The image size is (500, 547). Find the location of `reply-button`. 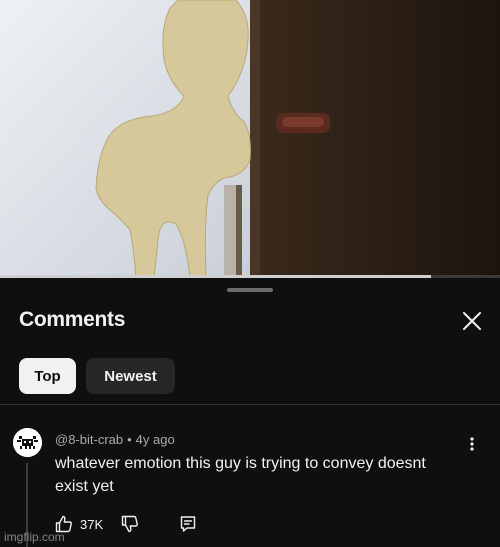

reply-button is located at coordinates (188, 524).